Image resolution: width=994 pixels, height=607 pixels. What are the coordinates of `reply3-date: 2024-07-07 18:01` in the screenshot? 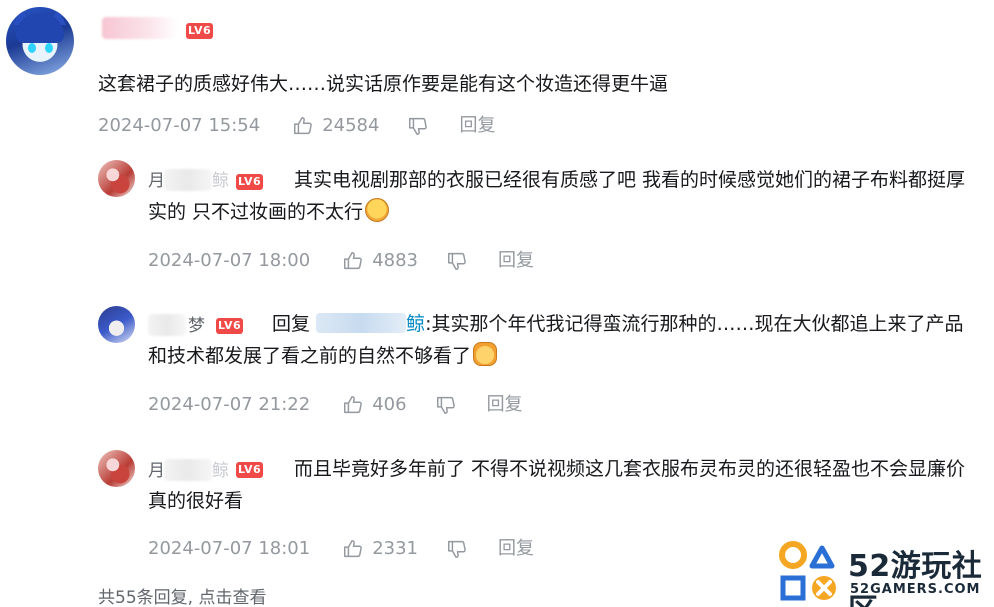 It's located at (229, 548).